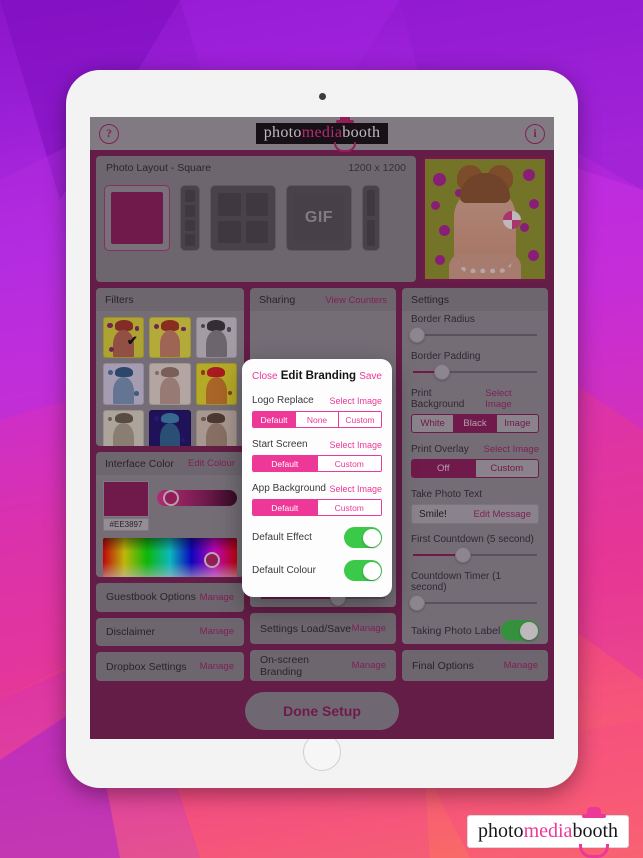  I want to click on app-background-segmented: Default Custom, so click(317, 507).